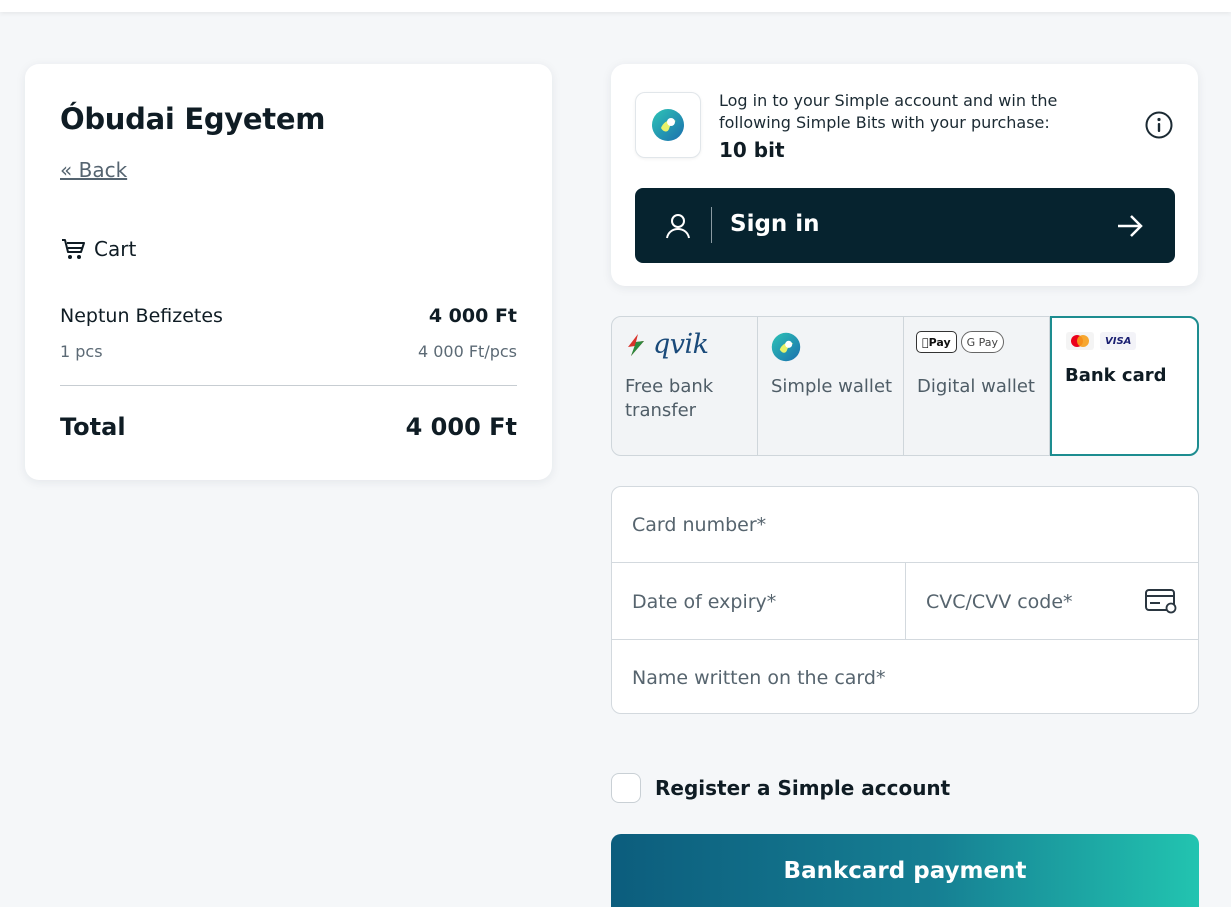 The height and width of the screenshot is (907, 1231). I want to click on tab-label: Free bank transfer, so click(669, 398).